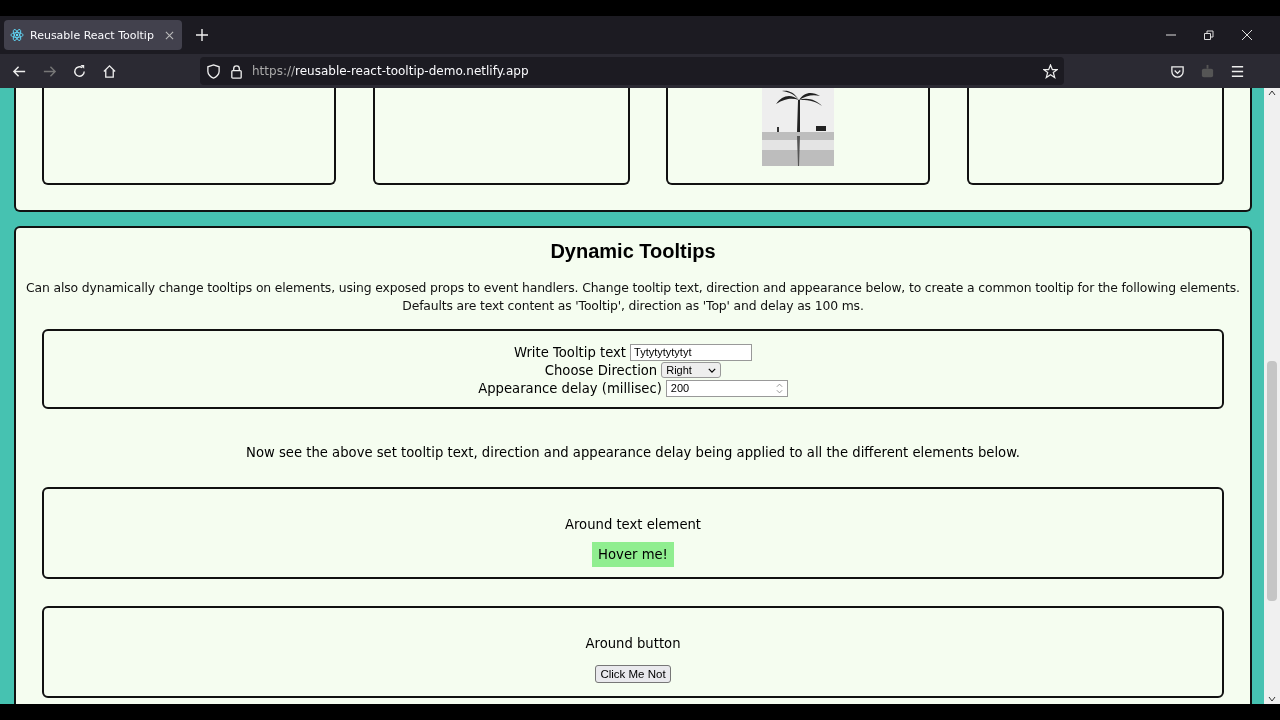 Image resolution: width=1280 pixels, height=720 pixels. What do you see at coordinates (109, 71) in the screenshot?
I see `home-icon` at bounding box center [109, 71].